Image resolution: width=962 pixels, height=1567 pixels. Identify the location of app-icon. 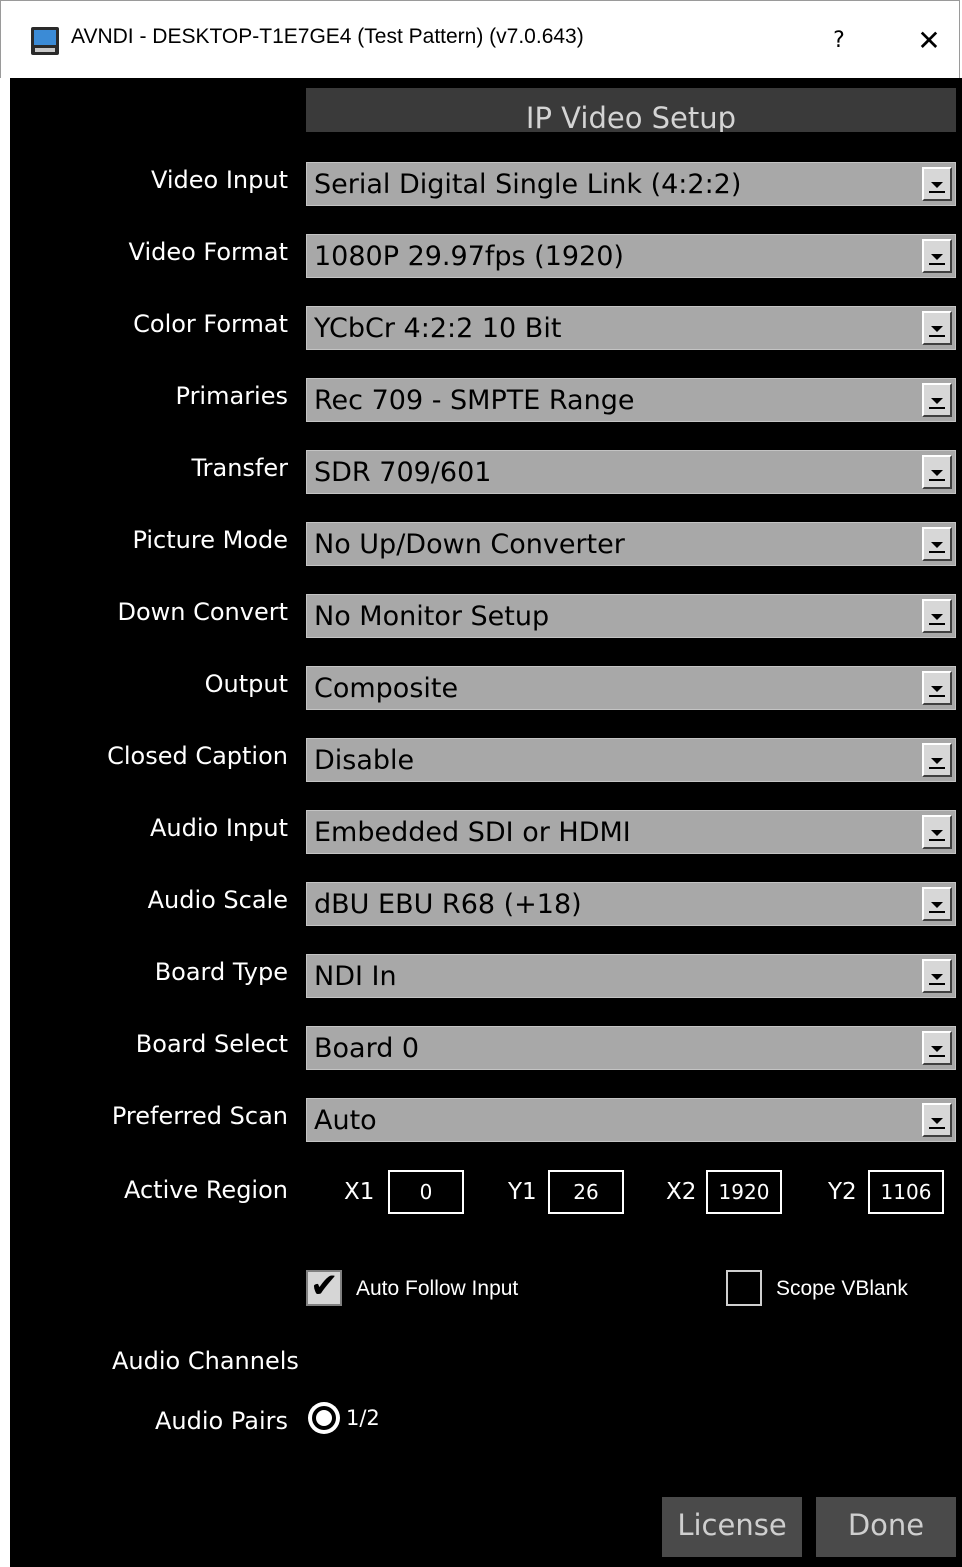
(45, 41).